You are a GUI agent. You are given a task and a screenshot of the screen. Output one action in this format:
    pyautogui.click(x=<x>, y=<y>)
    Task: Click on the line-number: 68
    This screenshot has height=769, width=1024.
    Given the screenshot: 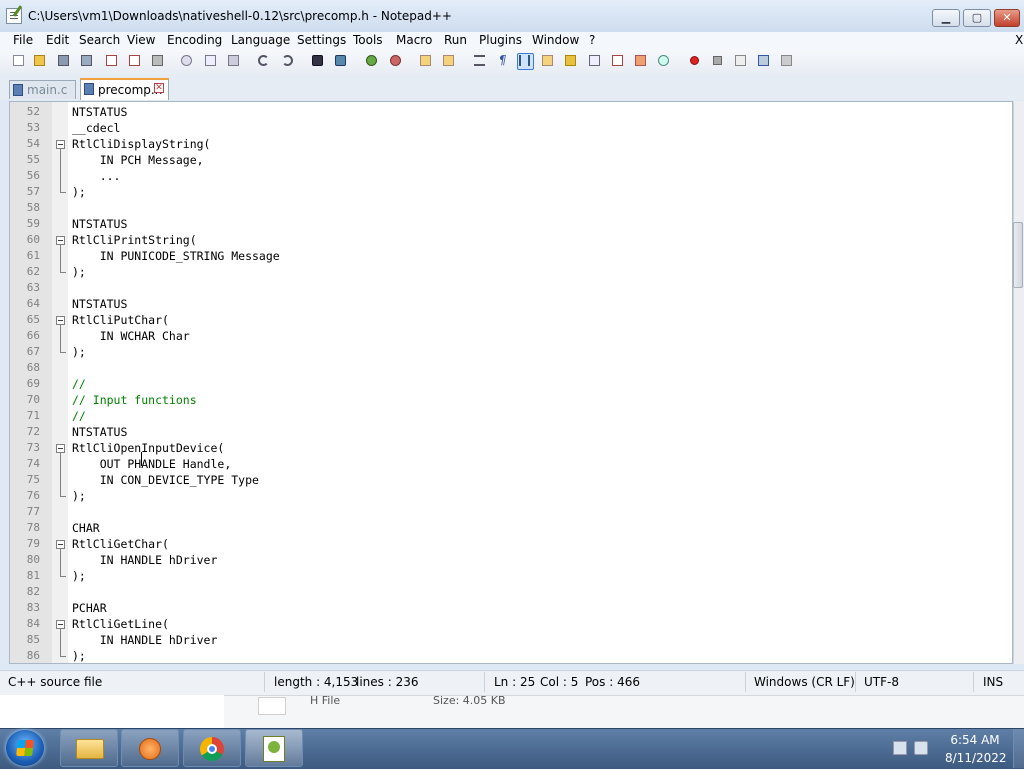 What is the action you would take?
    pyautogui.click(x=33, y=367)
    